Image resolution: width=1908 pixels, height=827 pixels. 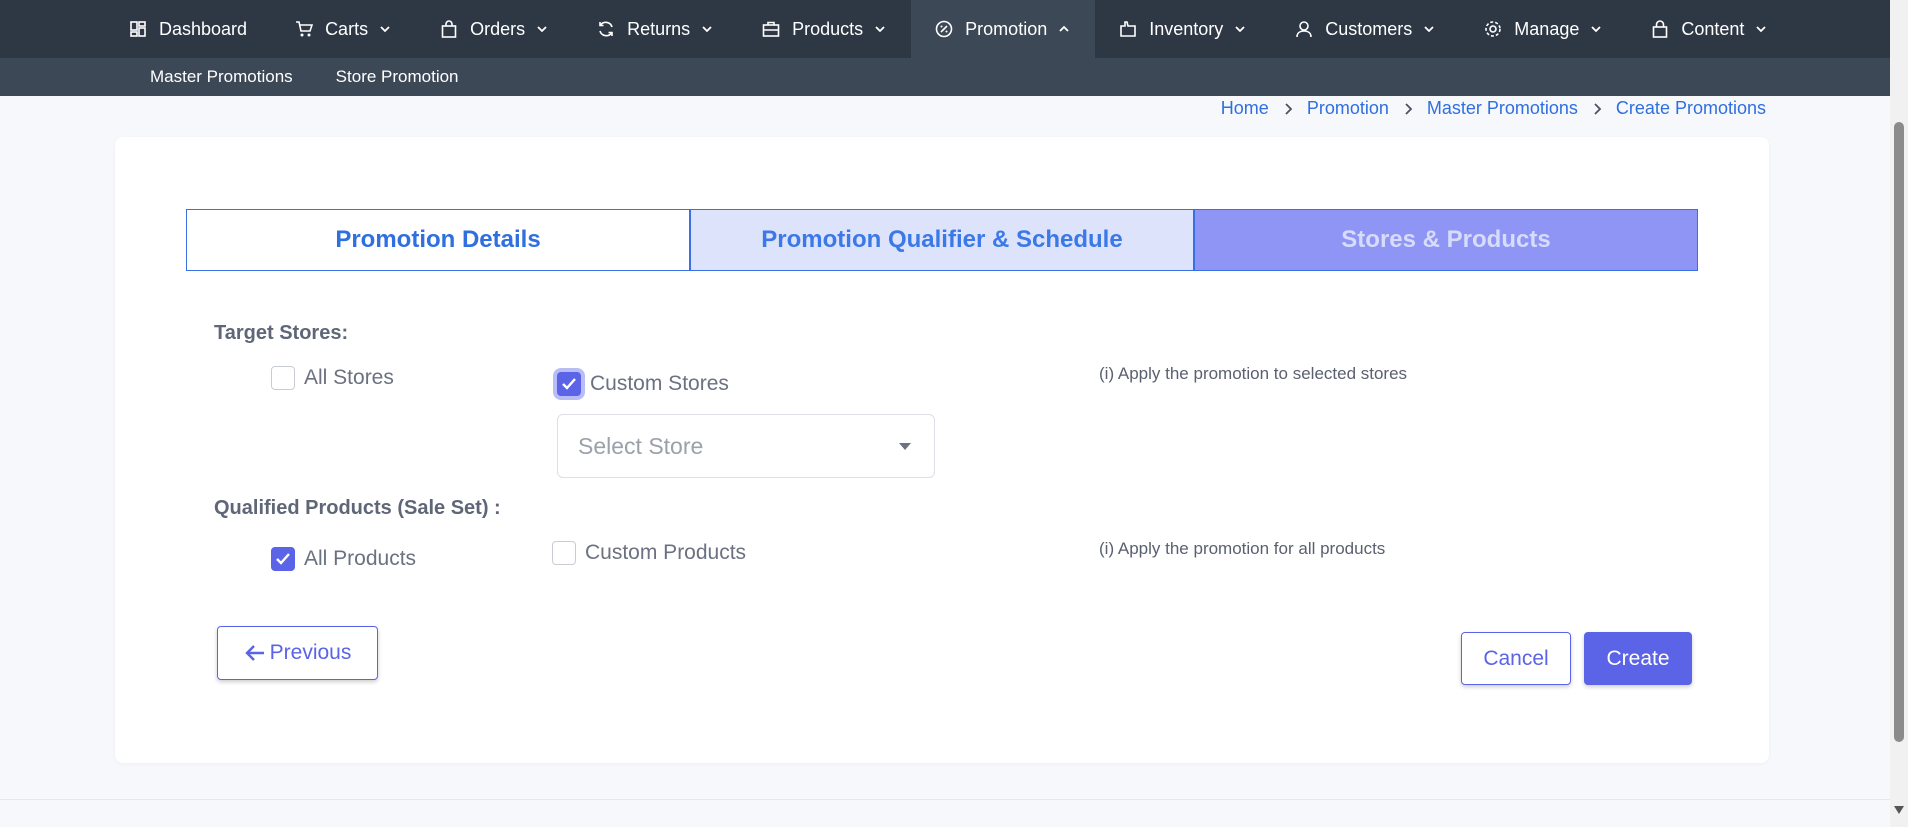 I want to click on previous-button: Previous, so click(x=297, y=653).